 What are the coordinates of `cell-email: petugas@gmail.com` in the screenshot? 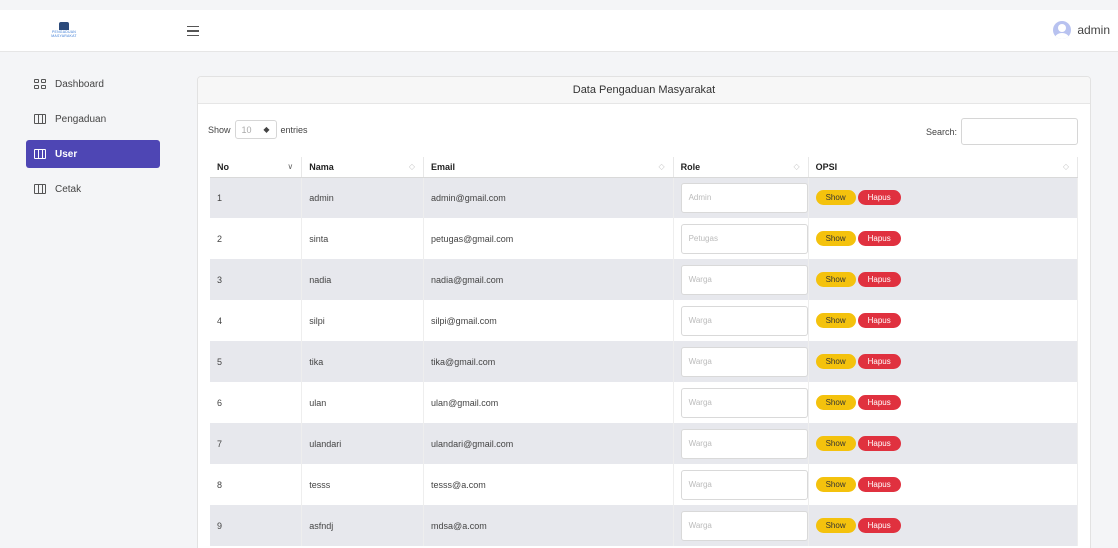 It's located at (548, 238).